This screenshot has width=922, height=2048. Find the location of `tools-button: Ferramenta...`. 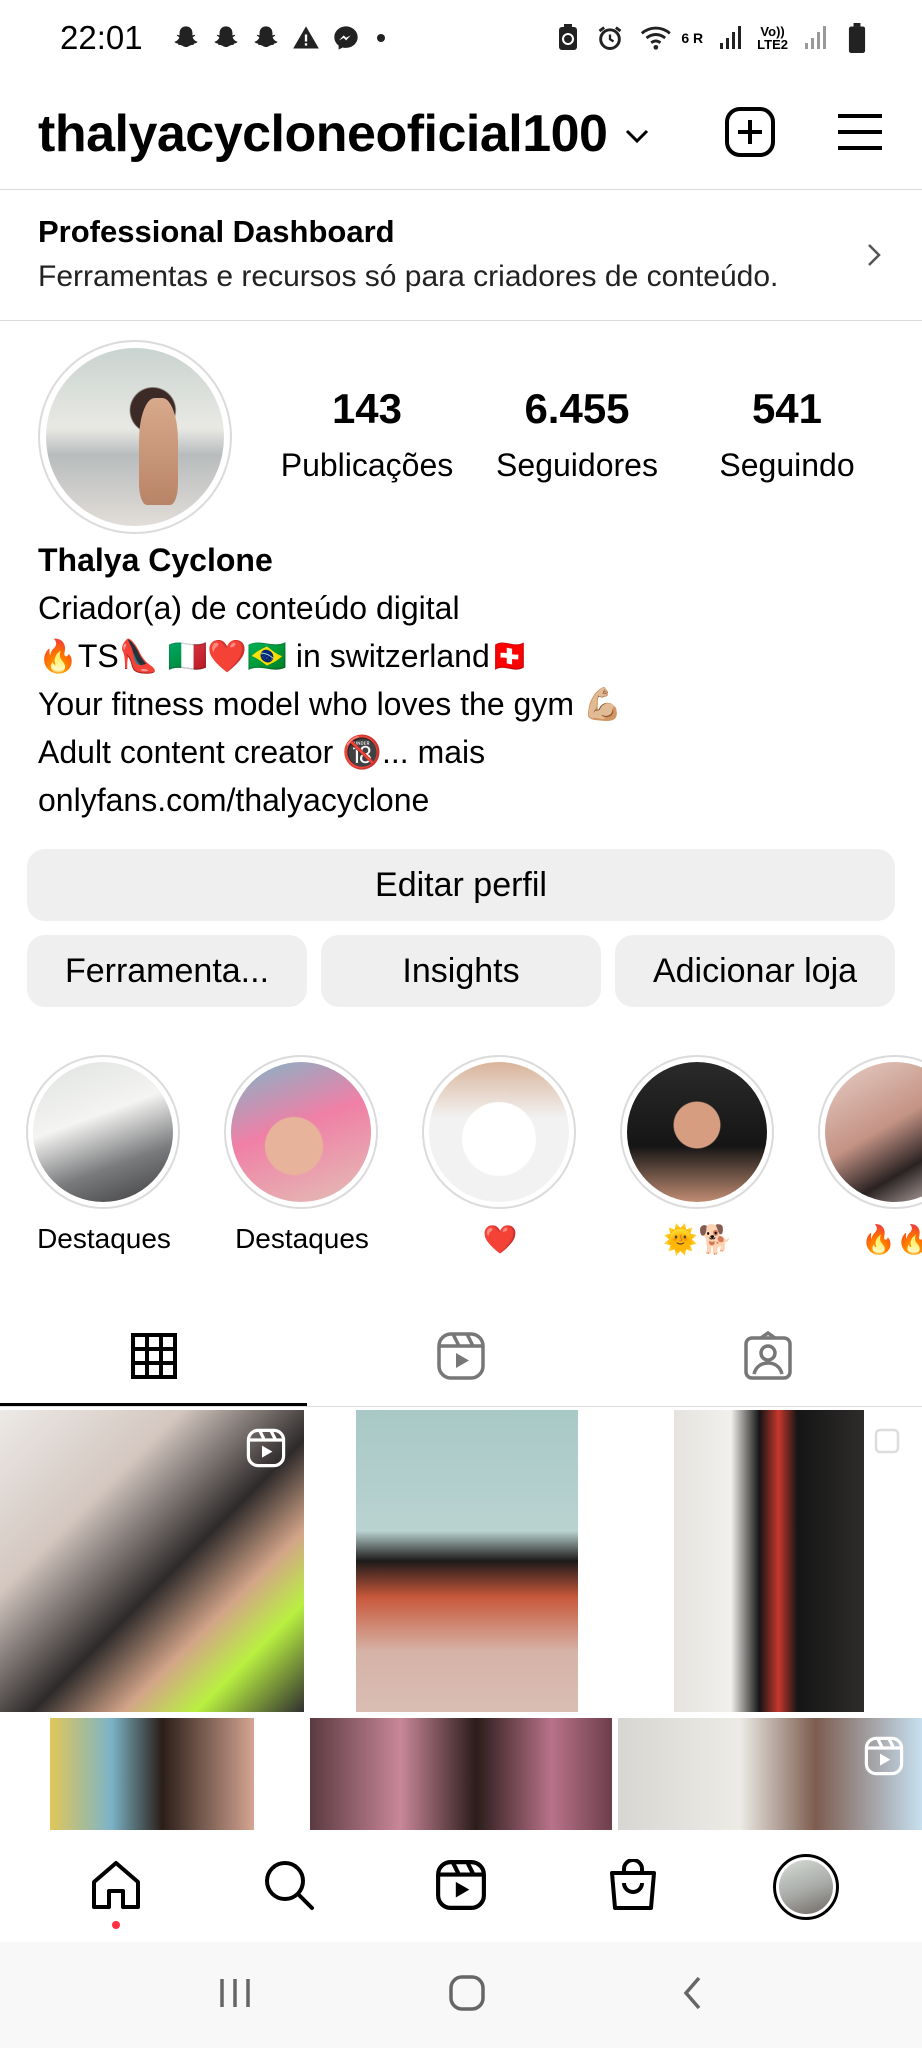

tools-button: Ferramenta... is located at coordinates (167, 971).